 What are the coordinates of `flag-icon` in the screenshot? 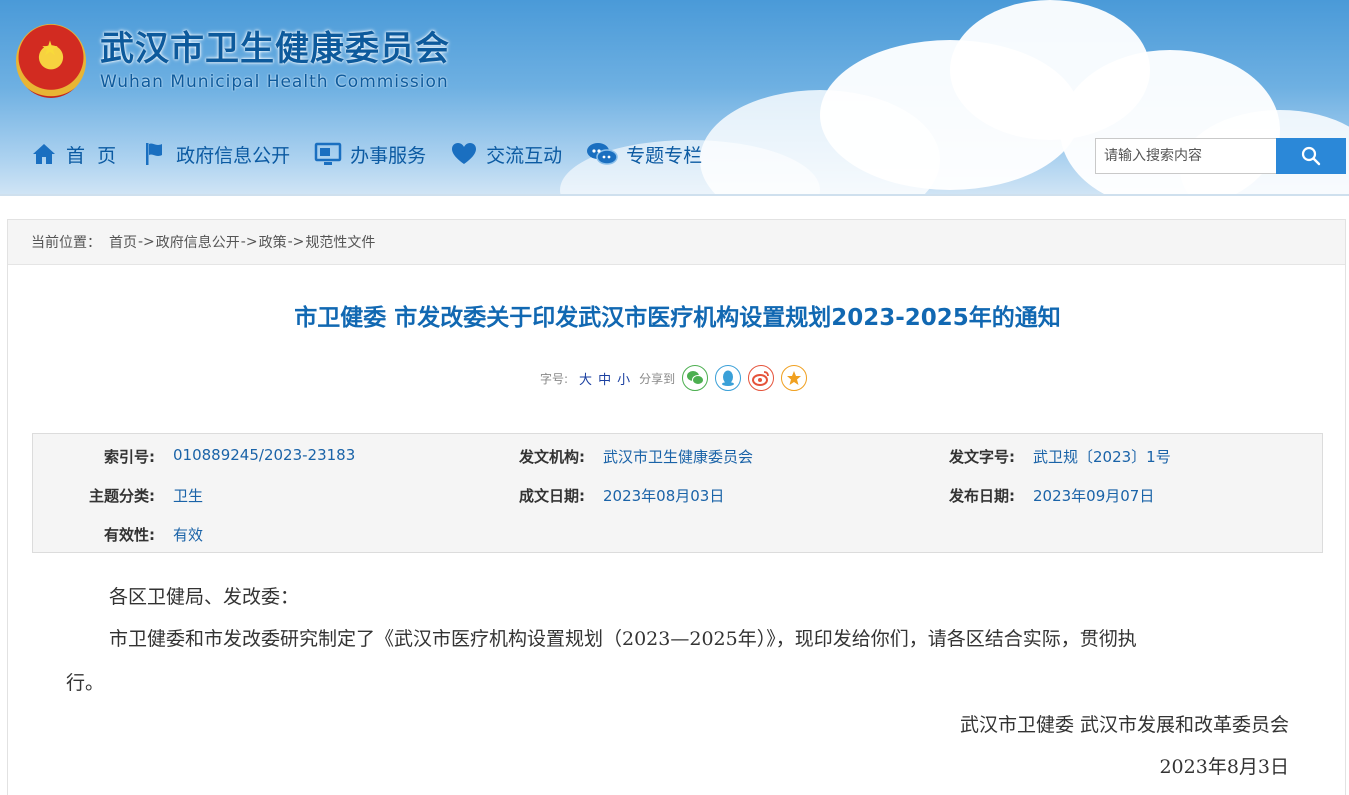 It's located at (154, 154).